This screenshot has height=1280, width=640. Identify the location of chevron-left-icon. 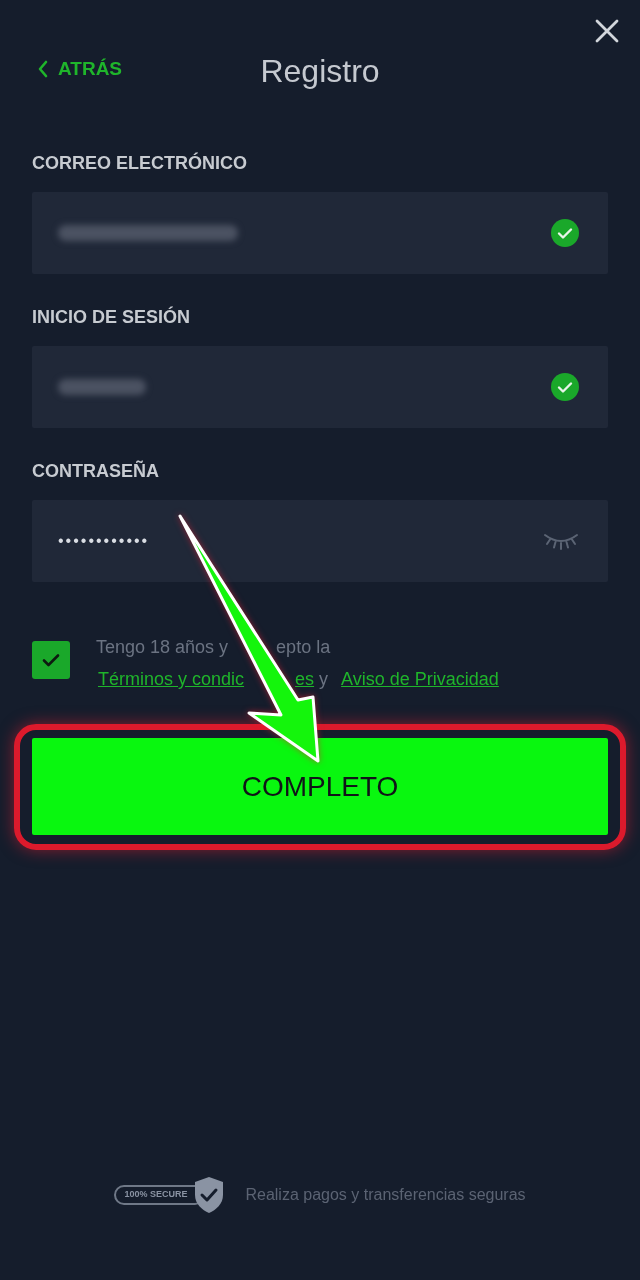
(43, 69).